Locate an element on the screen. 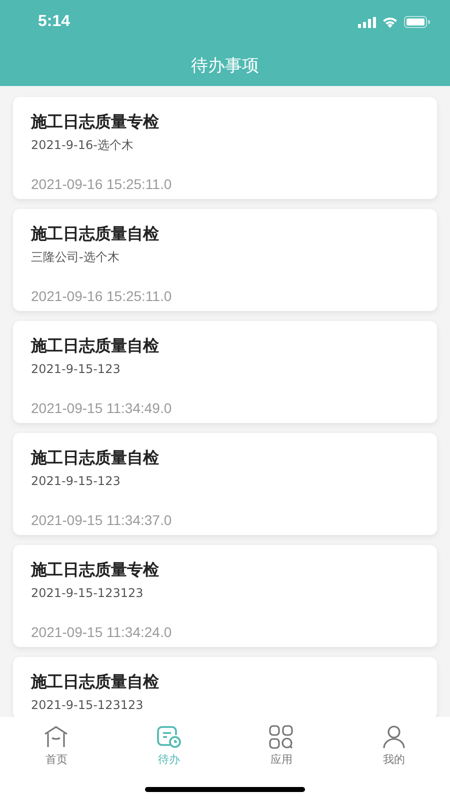  grid-icon is located at coordinates (281, 737).